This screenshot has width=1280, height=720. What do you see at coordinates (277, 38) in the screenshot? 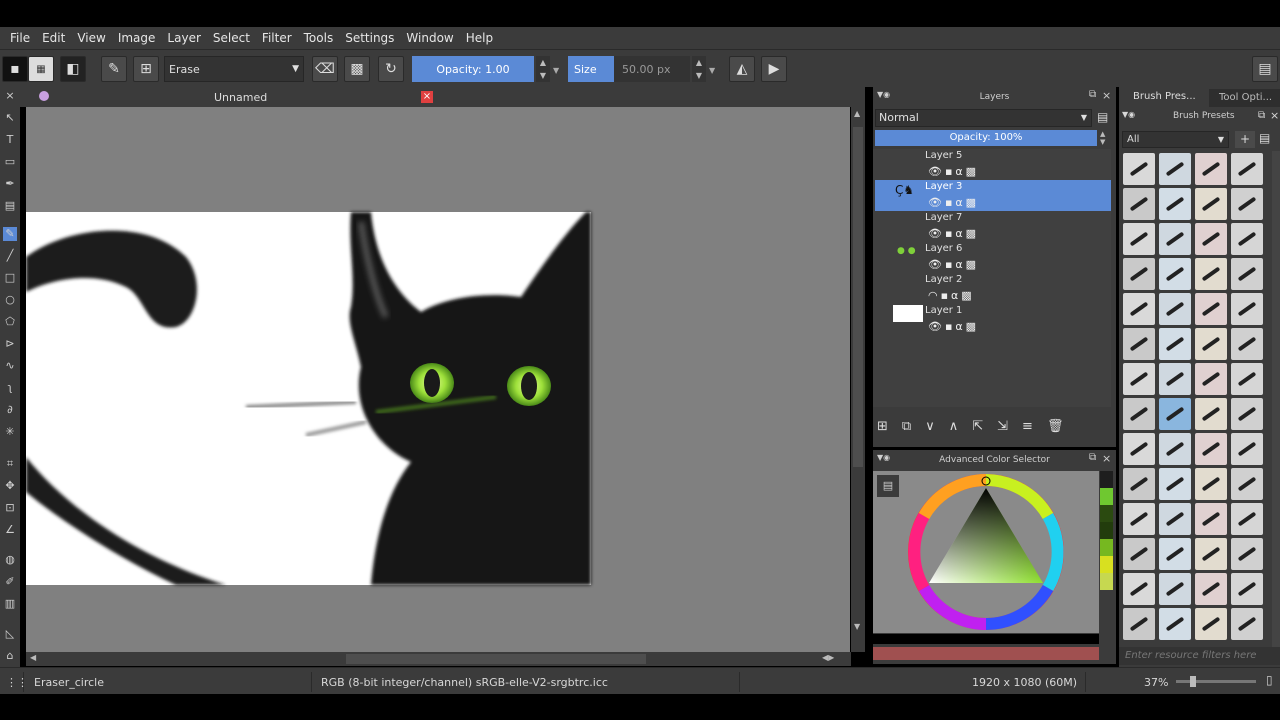
I see `menu-filter: Filter` at bounding box center [277, 38].